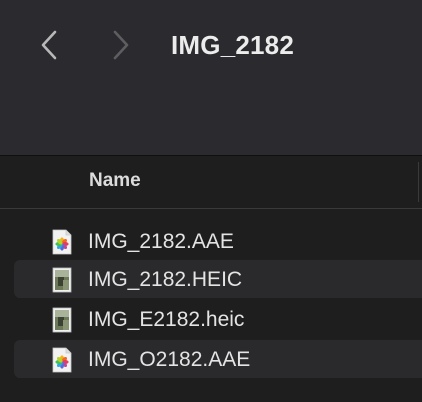 This screenshot has width=422, height=402. What do you see at coordinates (418, 182) in the screenshot?
I see `column-divider` at bounding box center [418, 182].